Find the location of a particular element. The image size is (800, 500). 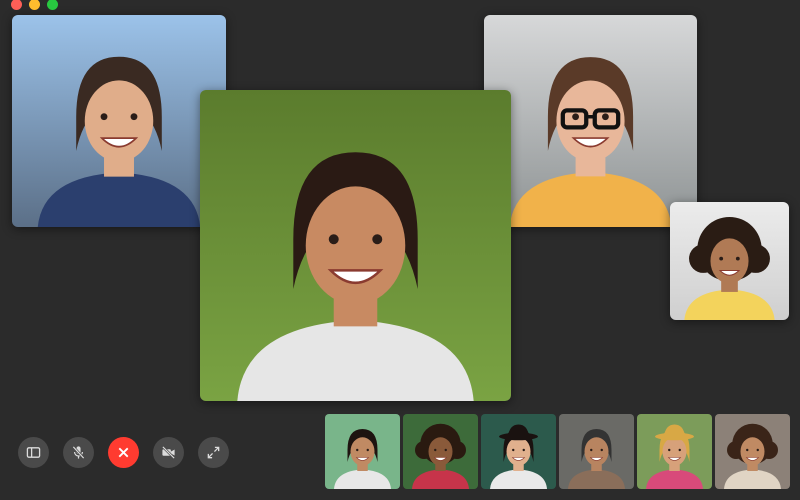

window-controls is located at coordinates (34, 5).